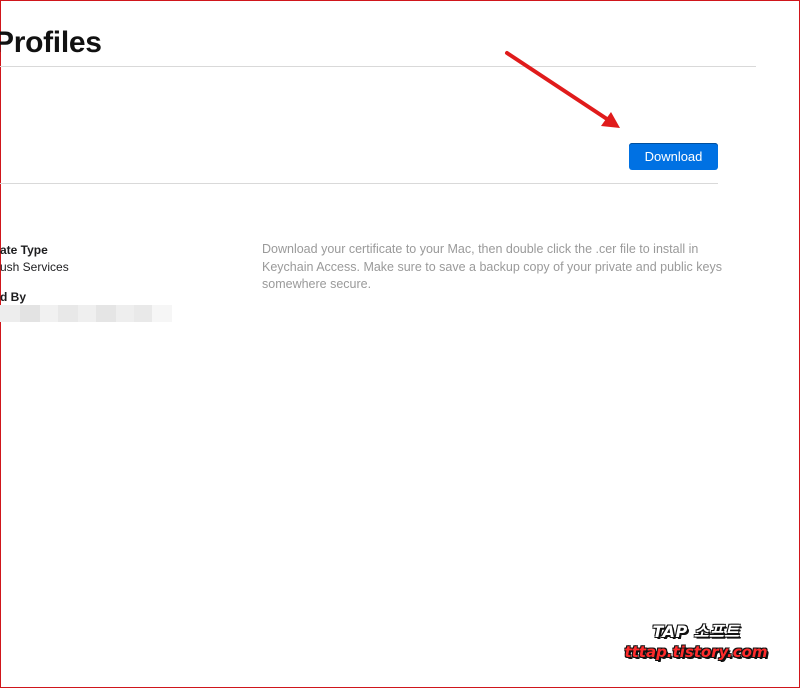 The image size is (800, 688). Describe the element at coordinates (34, 267) in the screenshot. I see `certificate-type-value: ush Services` at that location.